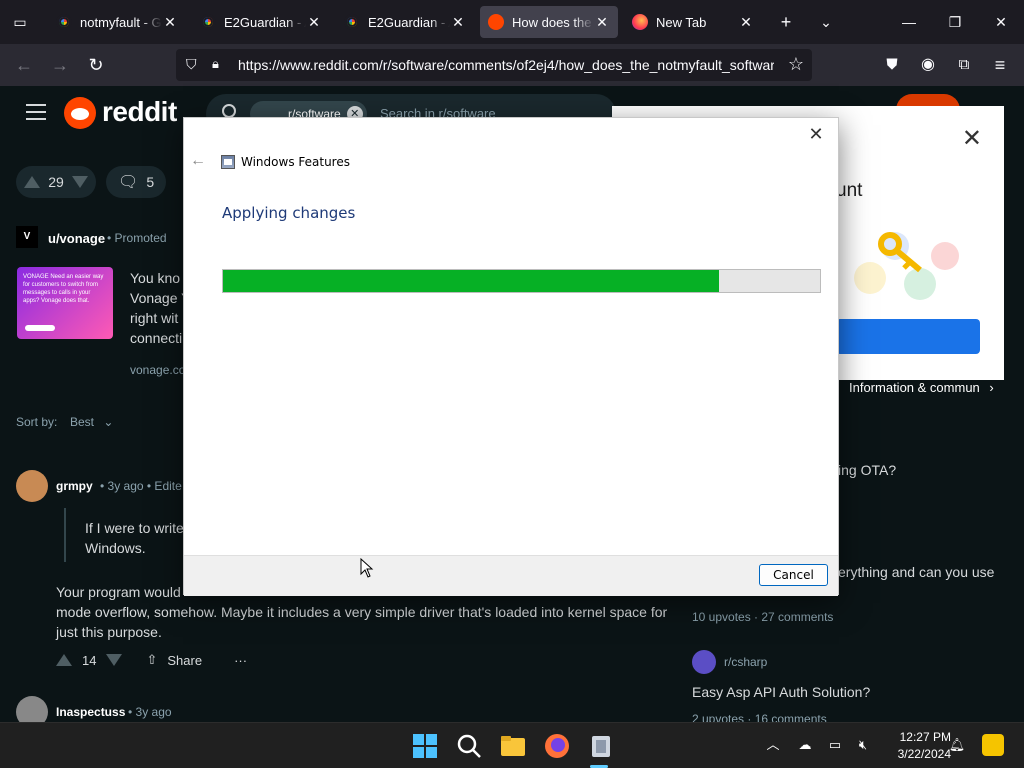  I want to click on shield-icon: ⛉, so click(191, 64).